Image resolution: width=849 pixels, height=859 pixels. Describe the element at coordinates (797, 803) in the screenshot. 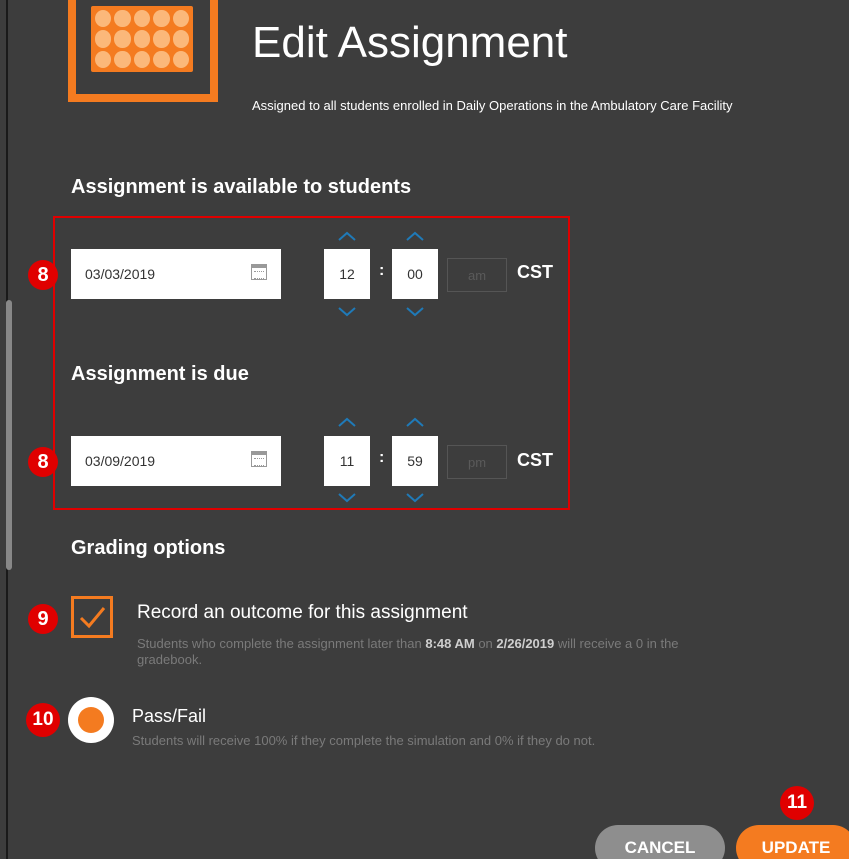

I see `annotation-marker-11: 11` at that location.